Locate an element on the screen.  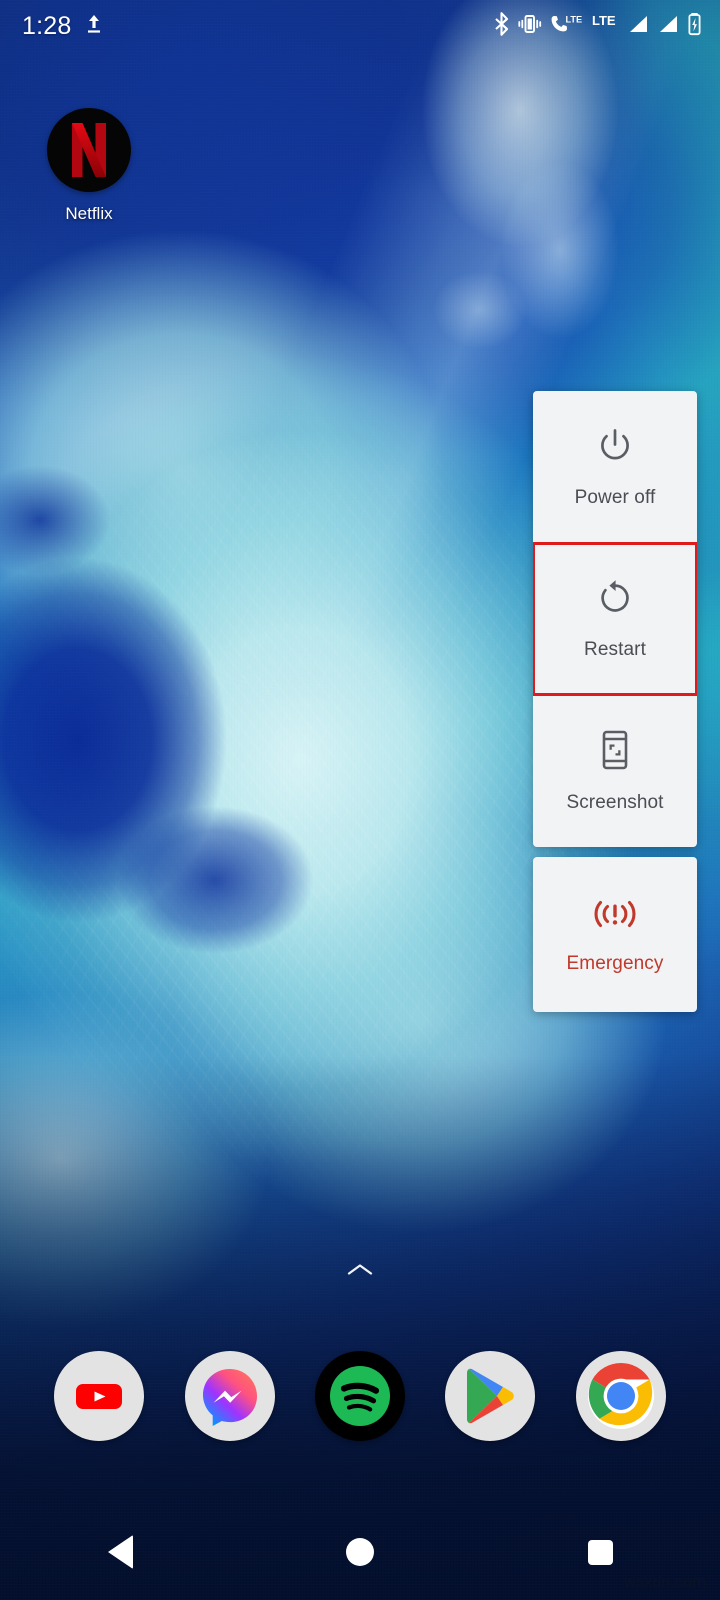
dock is located at coordinates (360, 1396).